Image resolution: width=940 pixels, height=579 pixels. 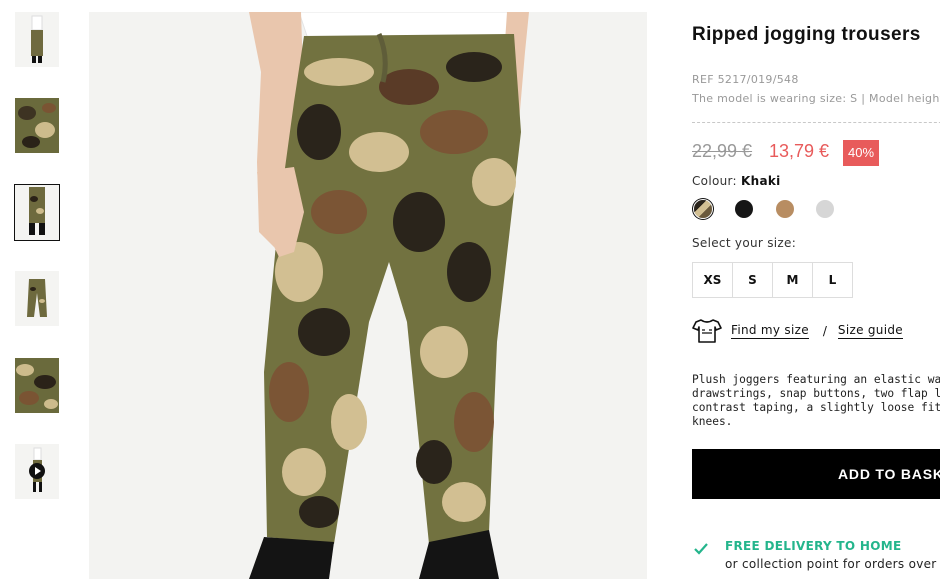 What do you see at coordinates (816, 122) in the screenshot?
I see `divider` at bounding box center [816, 122].